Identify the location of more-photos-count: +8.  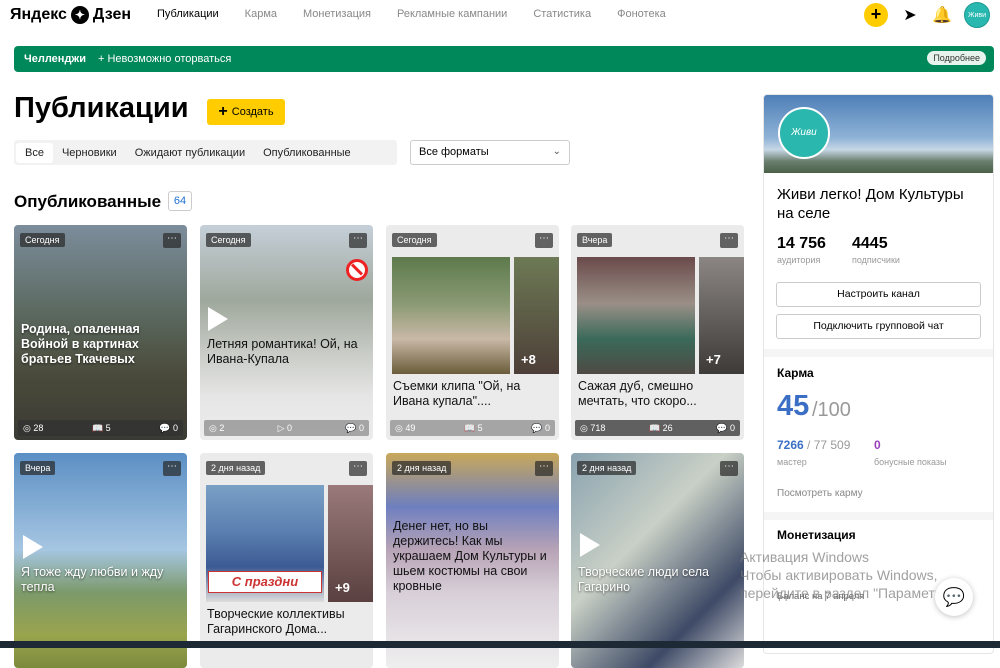
(528, 359).